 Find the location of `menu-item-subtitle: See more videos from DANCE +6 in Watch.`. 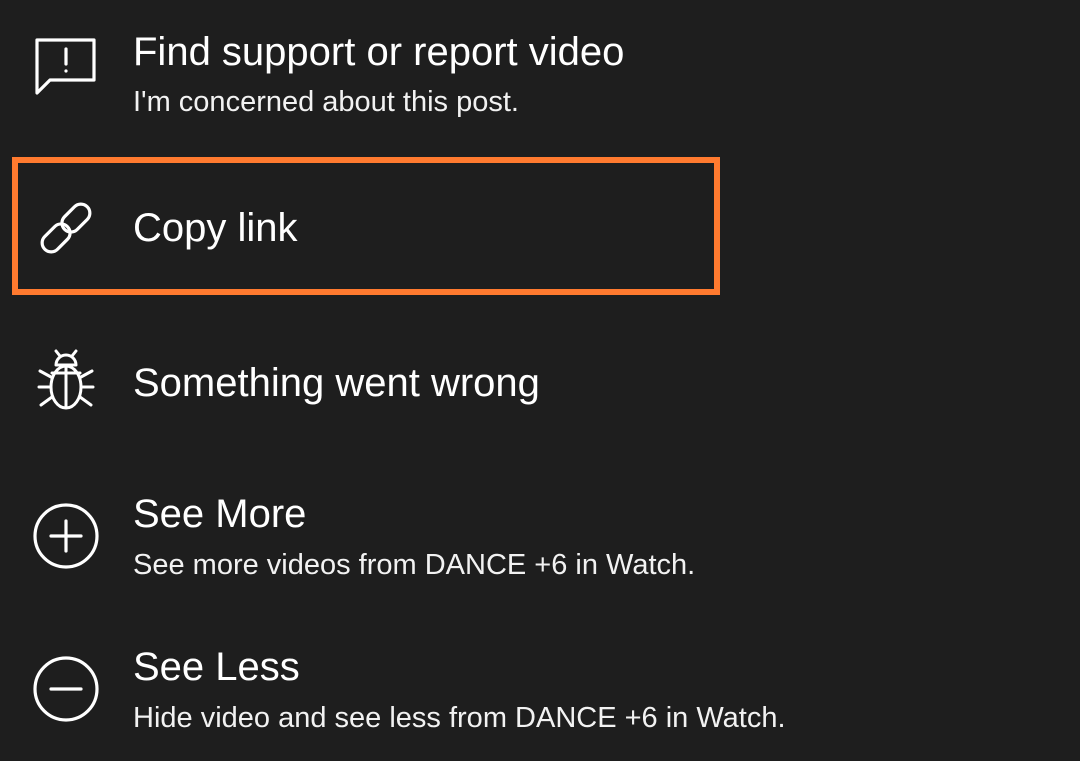

menu-item-subtitle: See more videos from DANCE +6 in Watch. is located at coordinates (414, 565).